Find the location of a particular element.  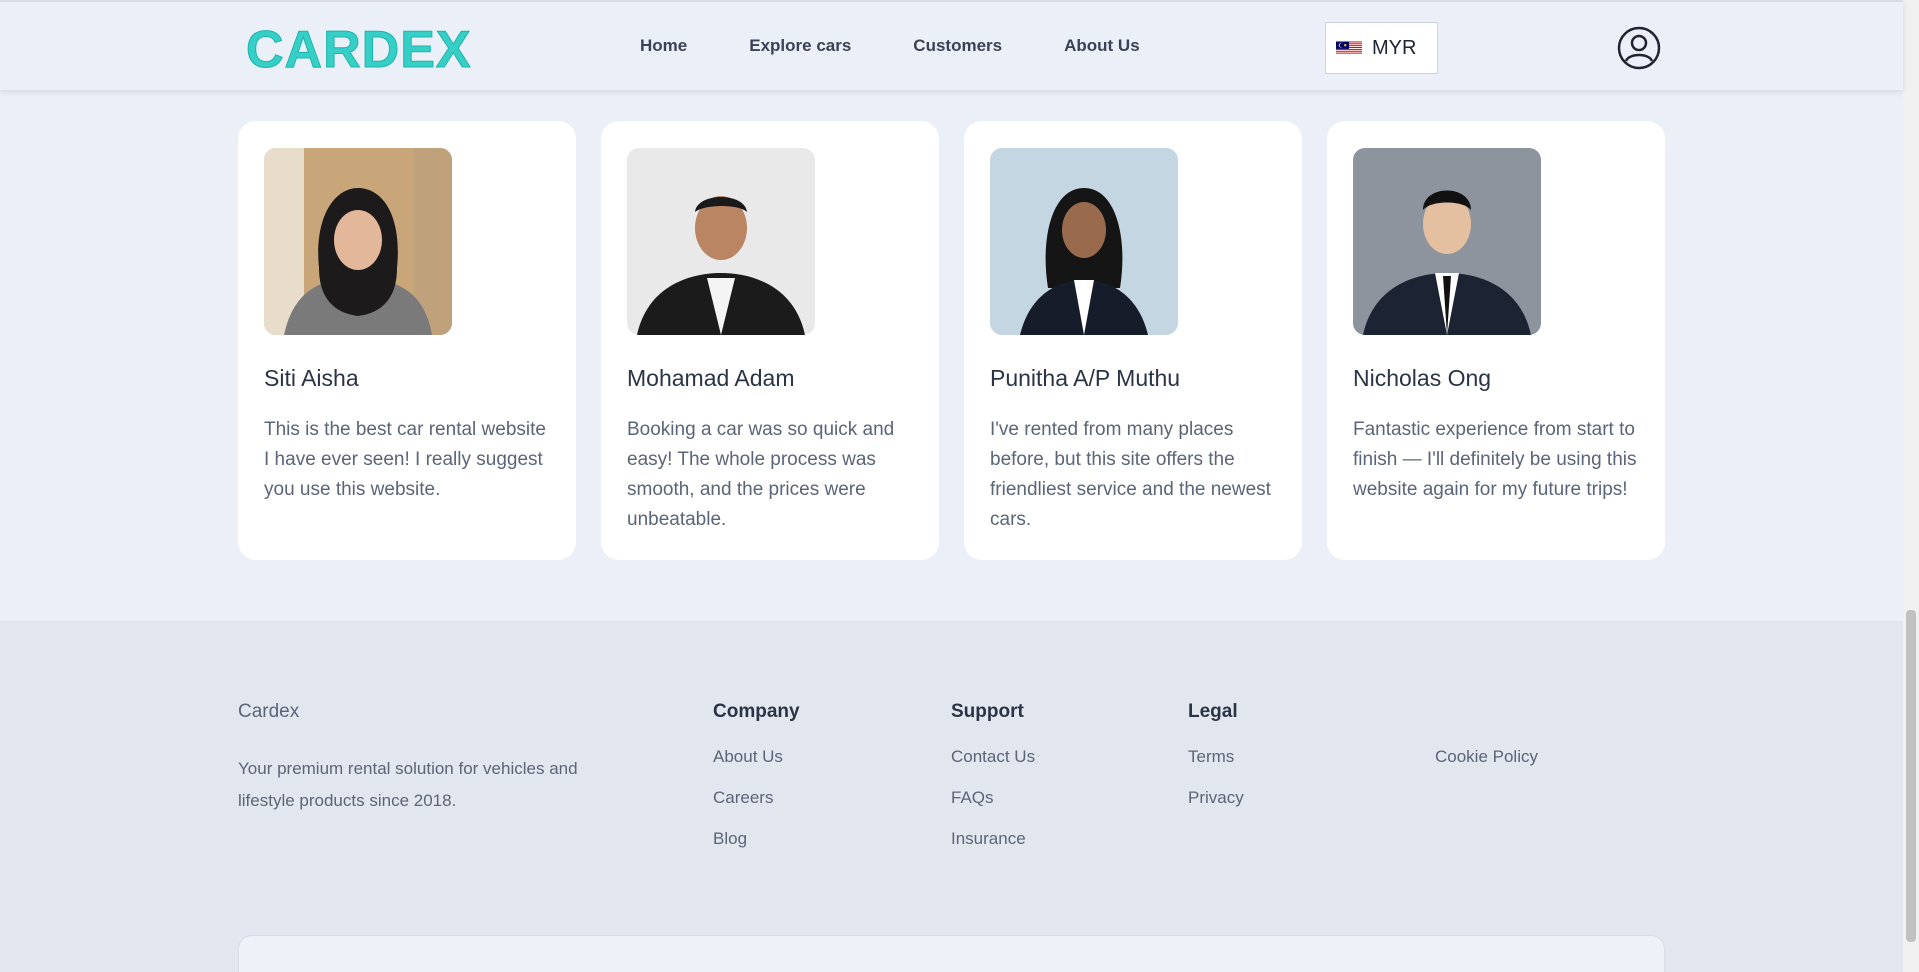

nav-customers-link: Customers is located at coordinates (957, 46).